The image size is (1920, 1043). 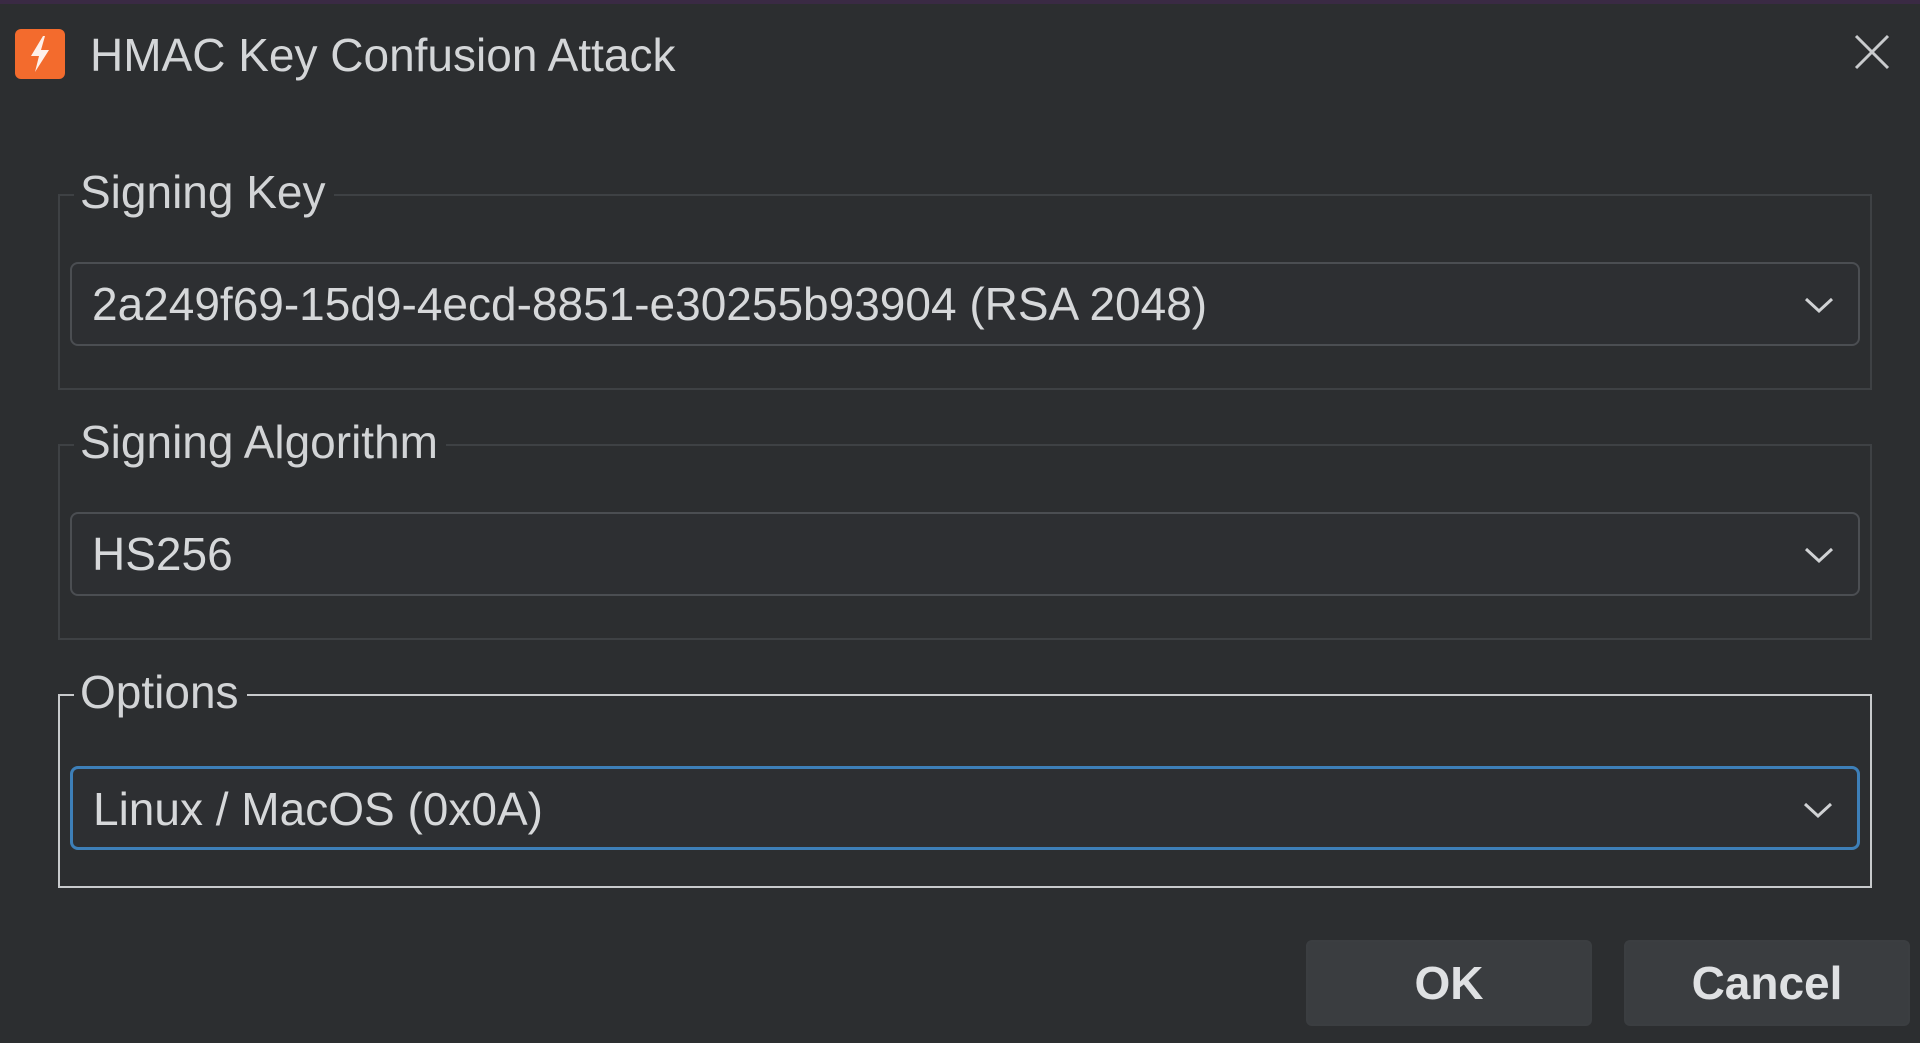 I want to click on signing-algorithm-value: HS256, so click(x=162, y=554).